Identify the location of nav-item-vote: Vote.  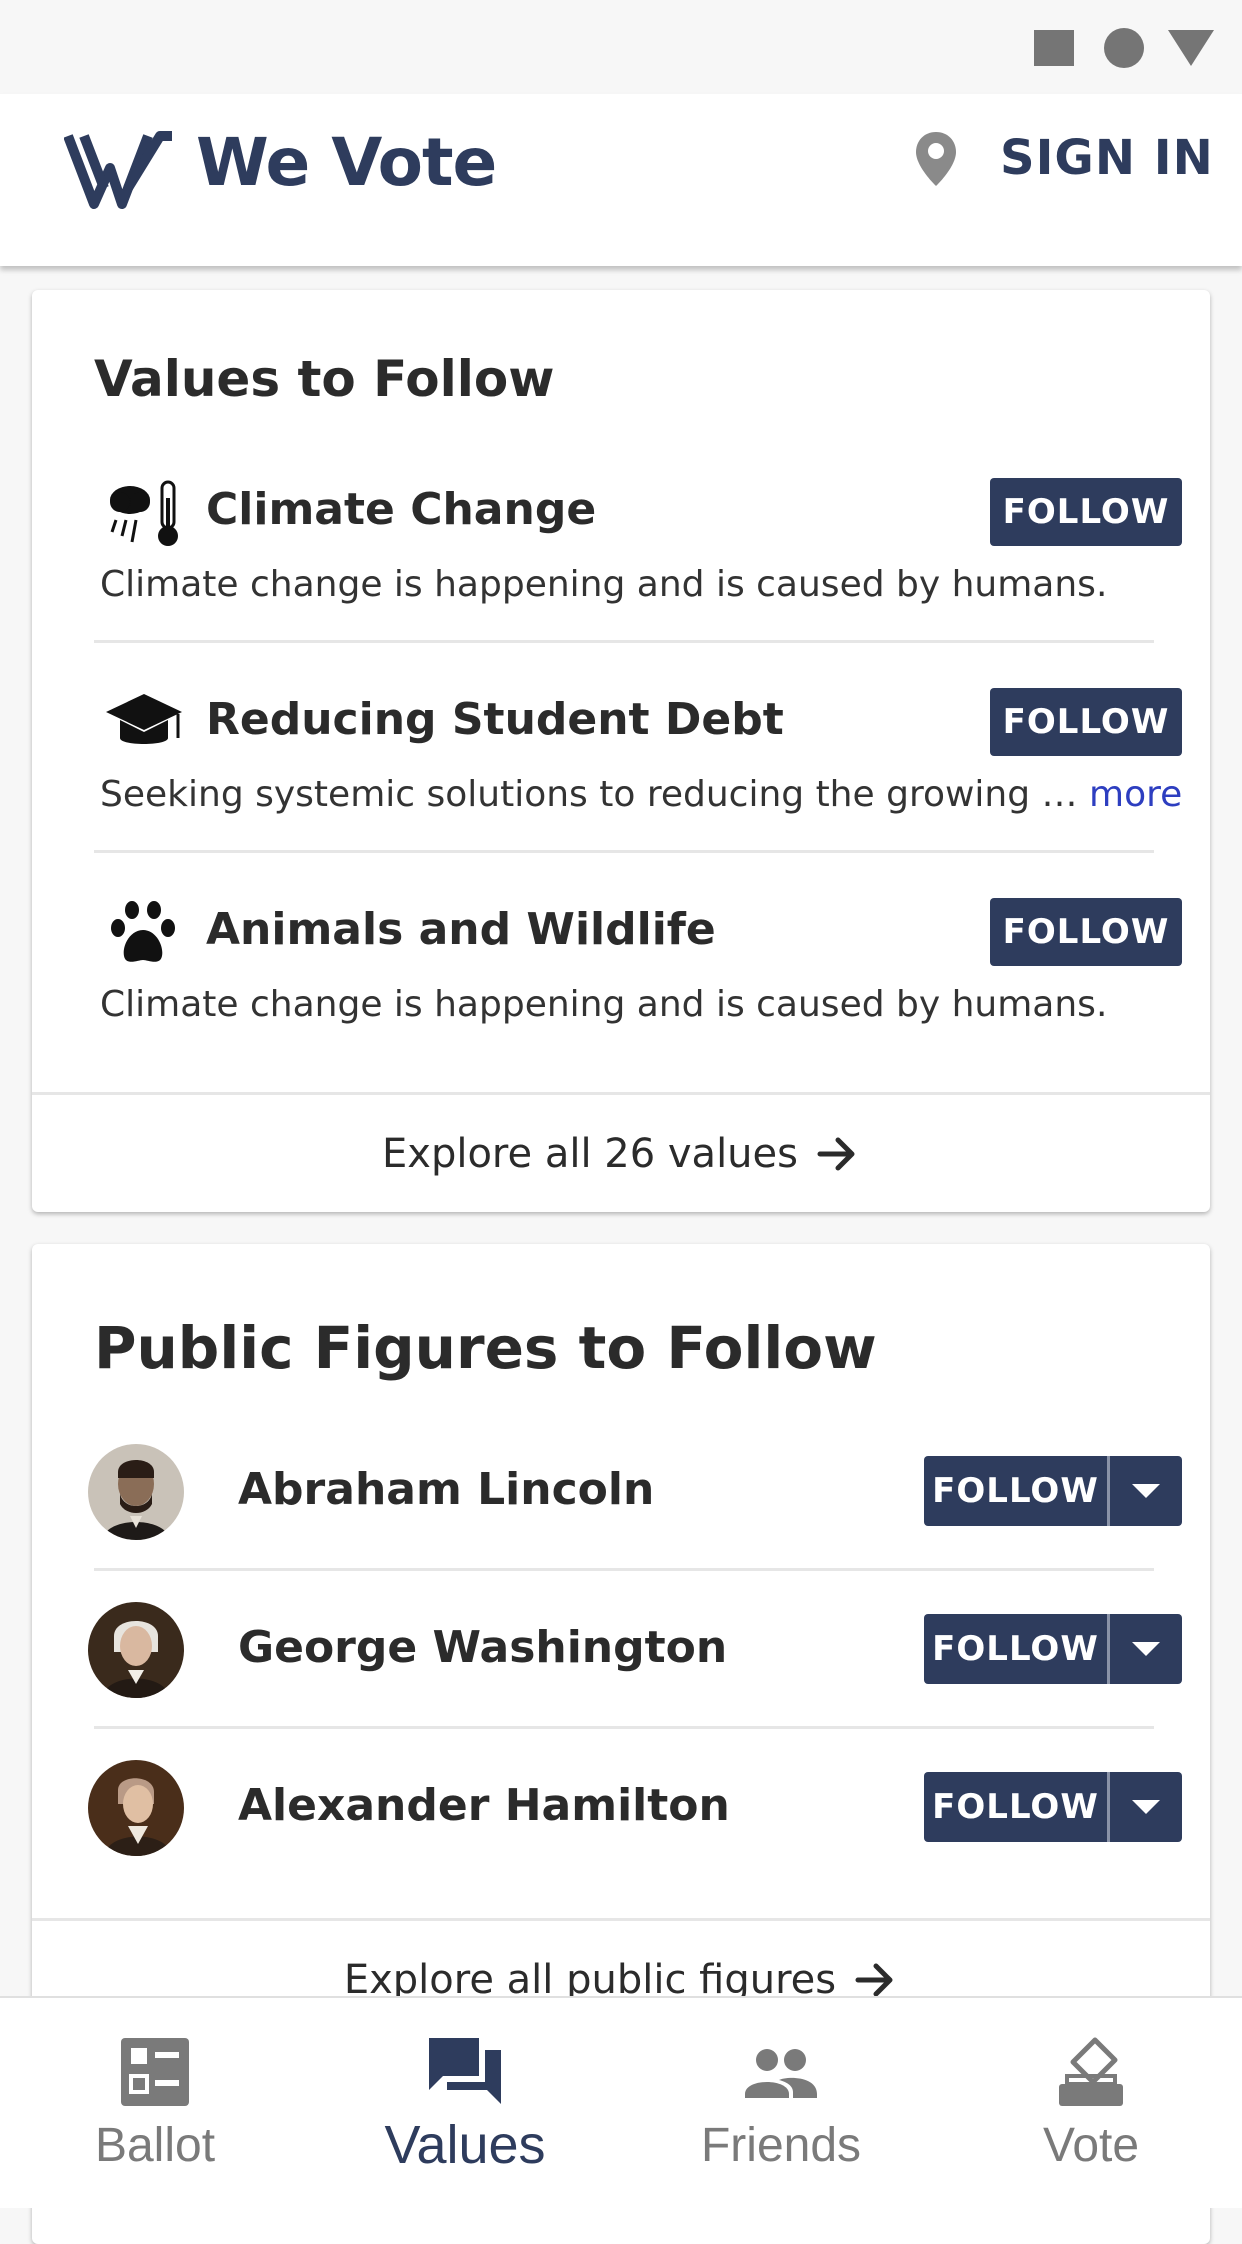
(1089, 2104).